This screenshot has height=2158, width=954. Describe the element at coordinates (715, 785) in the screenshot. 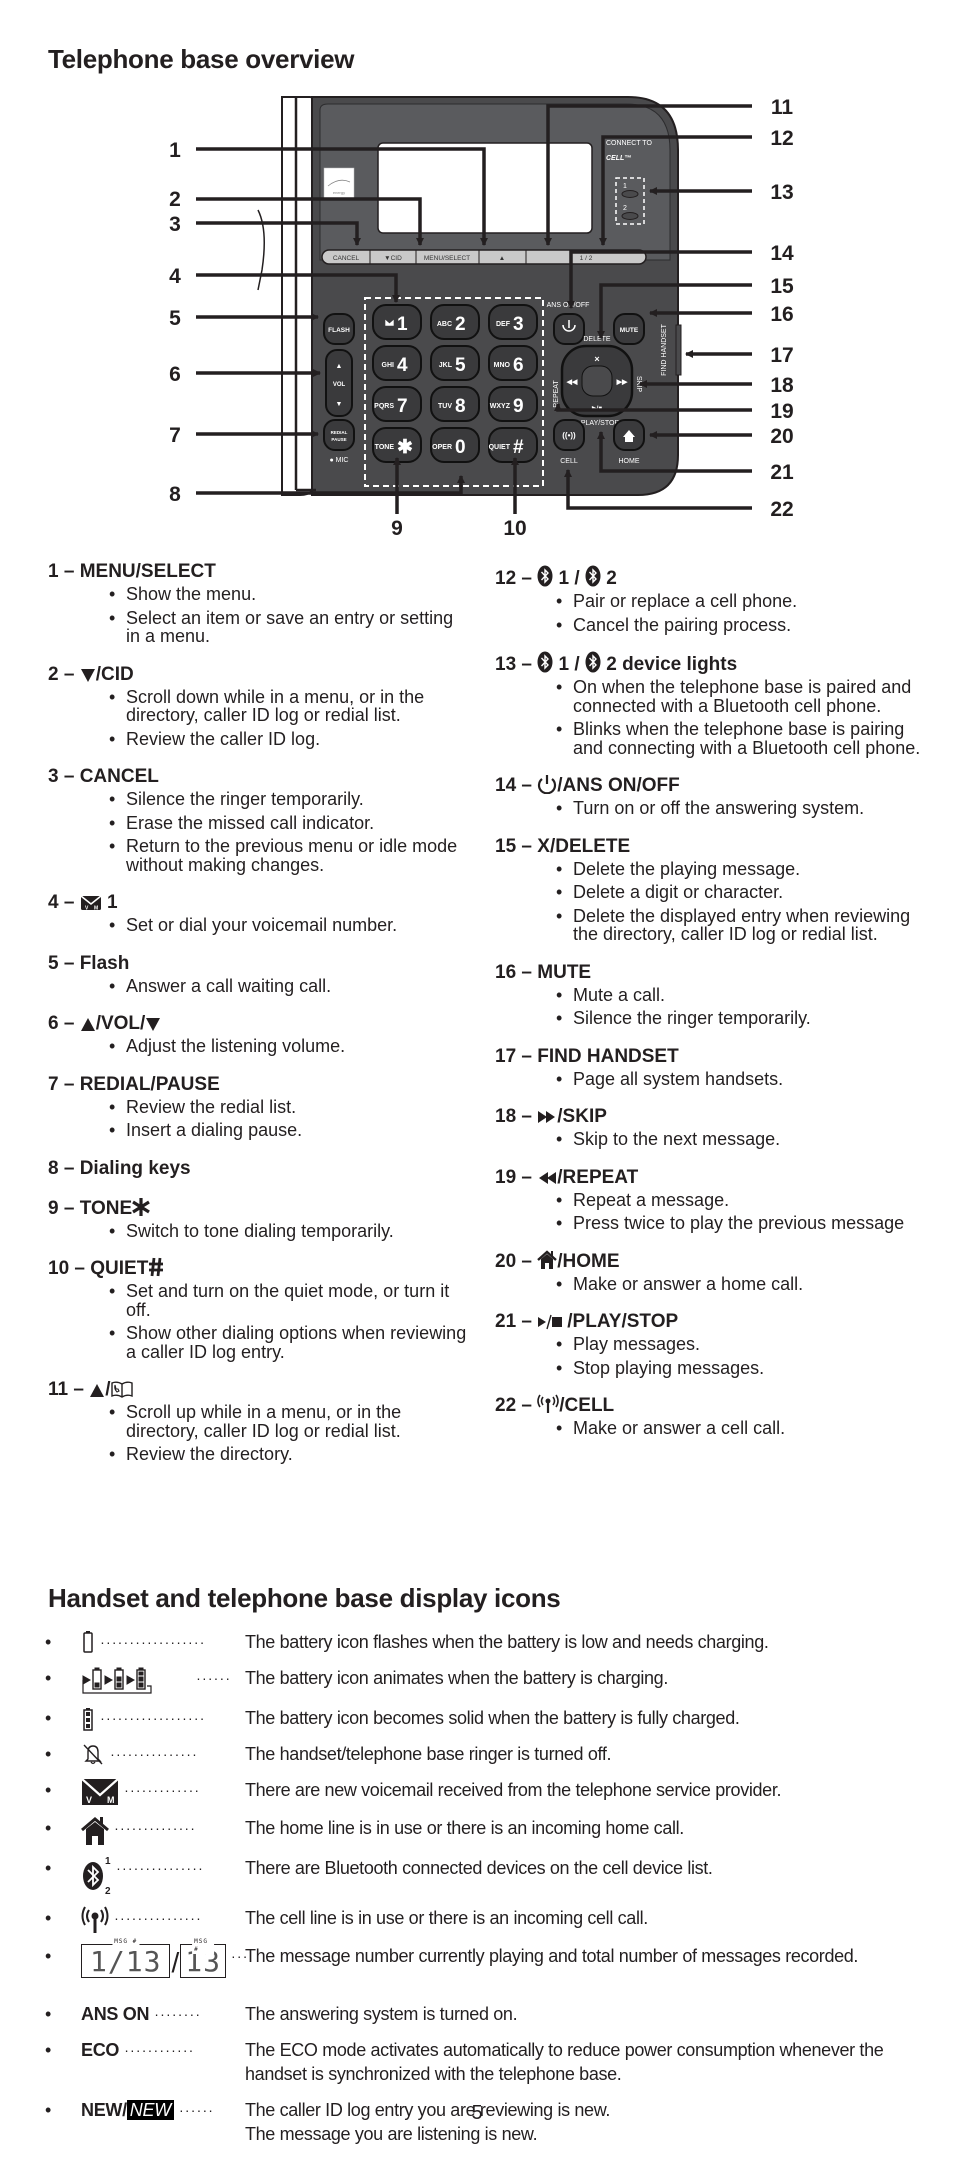

I see `item-heading: 14 – /ANS ON/OFF` at that location.